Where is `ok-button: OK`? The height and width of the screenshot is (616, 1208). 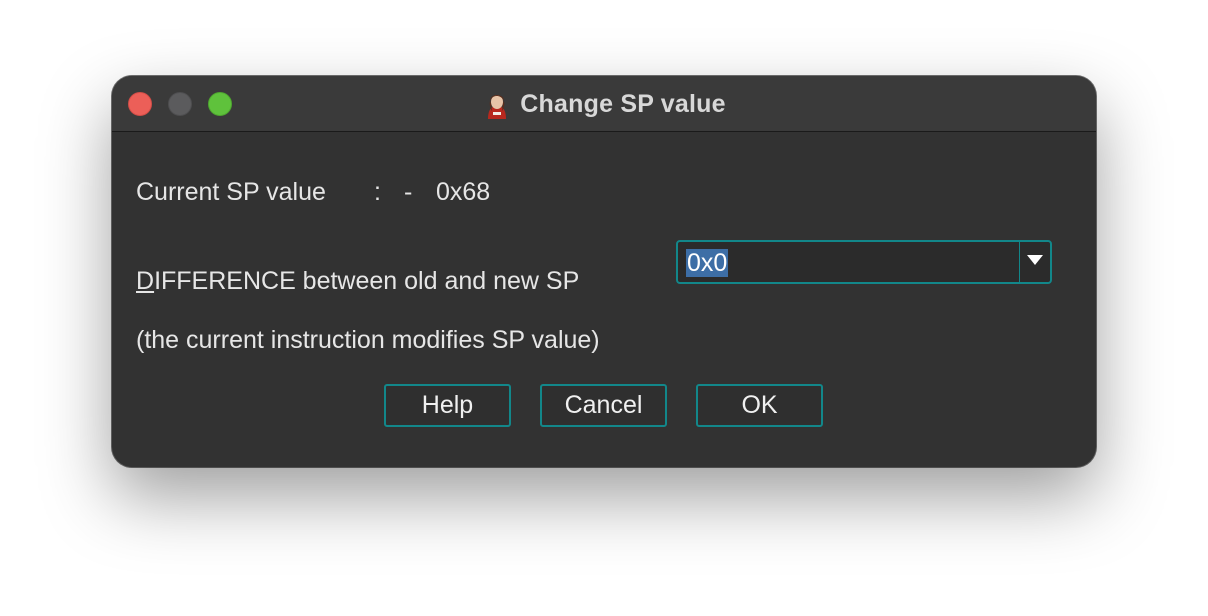 ok-button: OK is located at coordinates (759, 405).